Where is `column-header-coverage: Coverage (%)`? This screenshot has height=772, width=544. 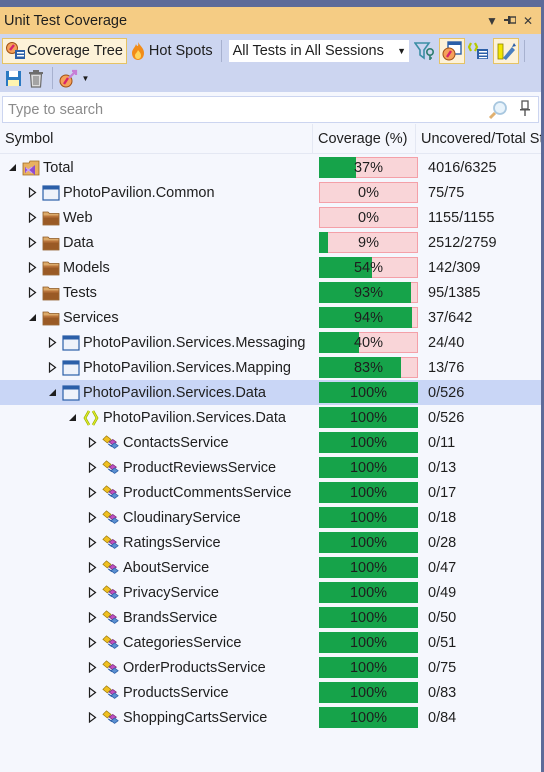
column-header-coverage: Coverage (%) is located at coordinates (364, 138).